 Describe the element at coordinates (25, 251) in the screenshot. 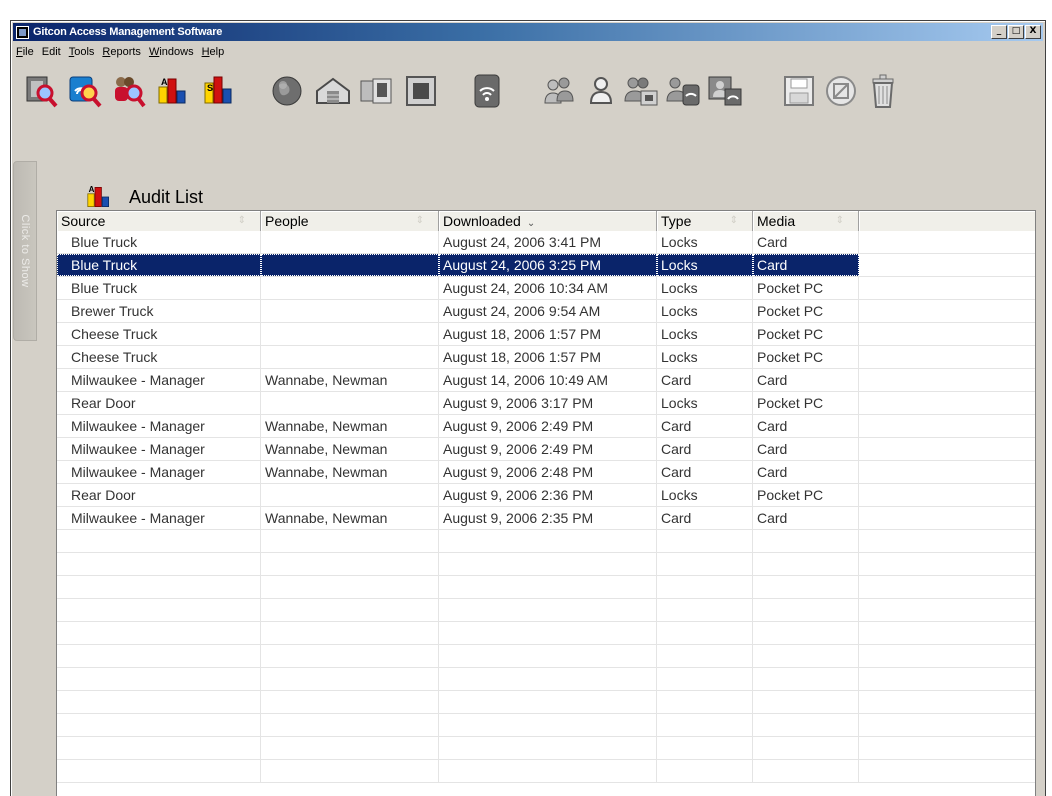

I see `sidebar-show-tab: Click to Show` at that location.